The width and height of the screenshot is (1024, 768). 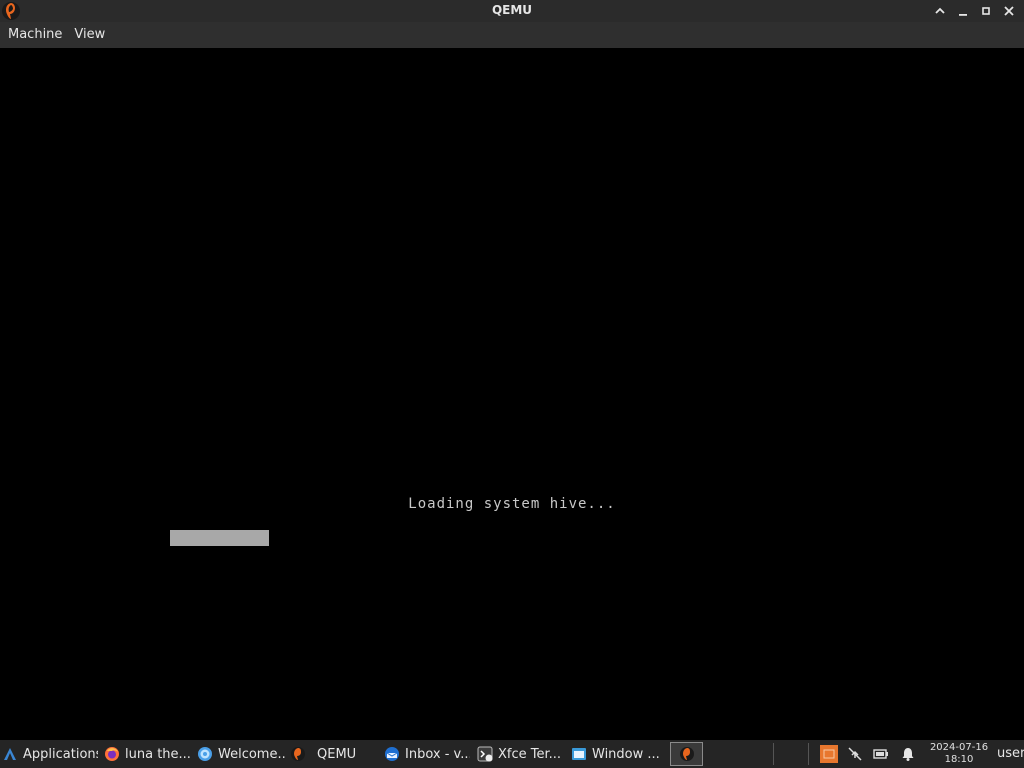 What do you see at coordinates (89, 35) in the screenshot?
I see `menu-view: View` at bounding box center [89, 35].